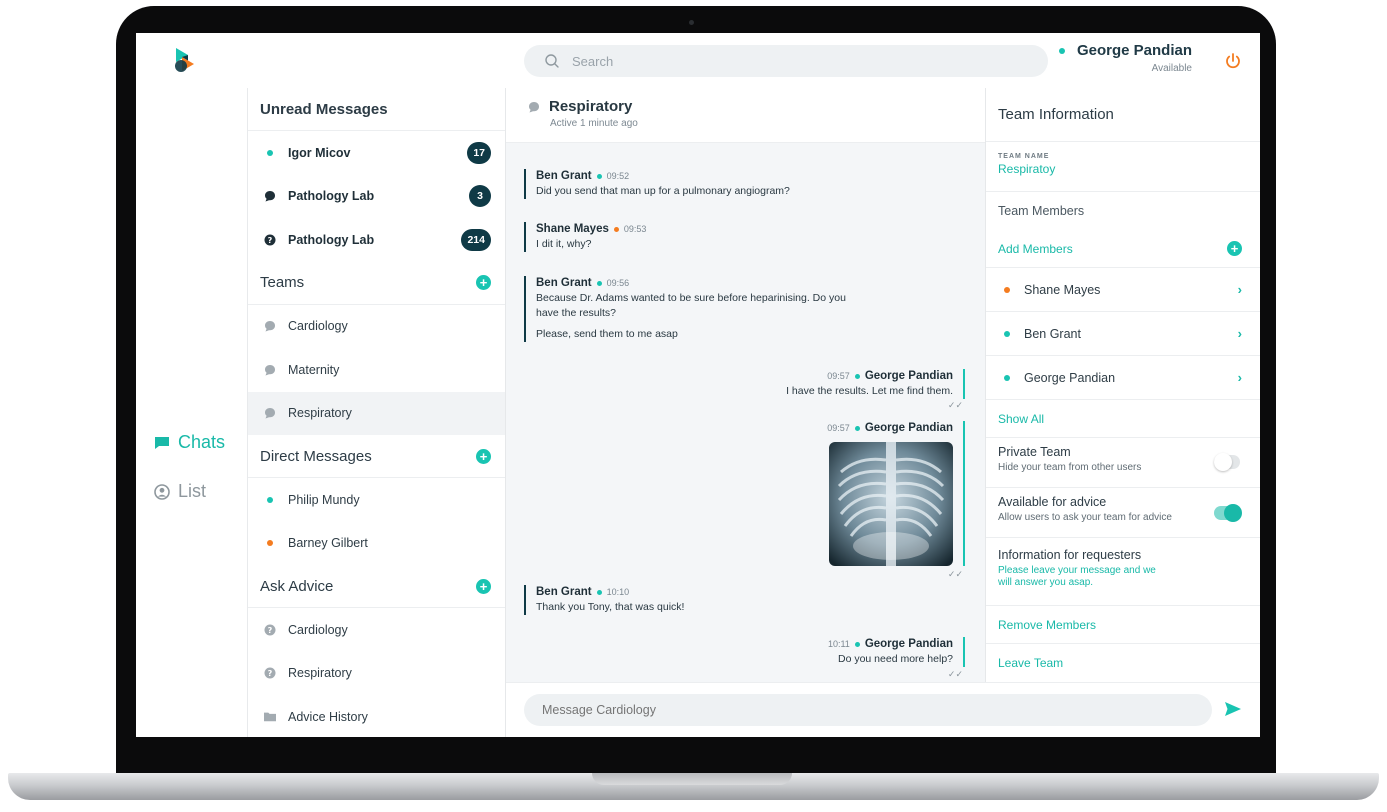 This screenshot has width=1387, height=812. I want to click on power-icon, so click(1233, 61).